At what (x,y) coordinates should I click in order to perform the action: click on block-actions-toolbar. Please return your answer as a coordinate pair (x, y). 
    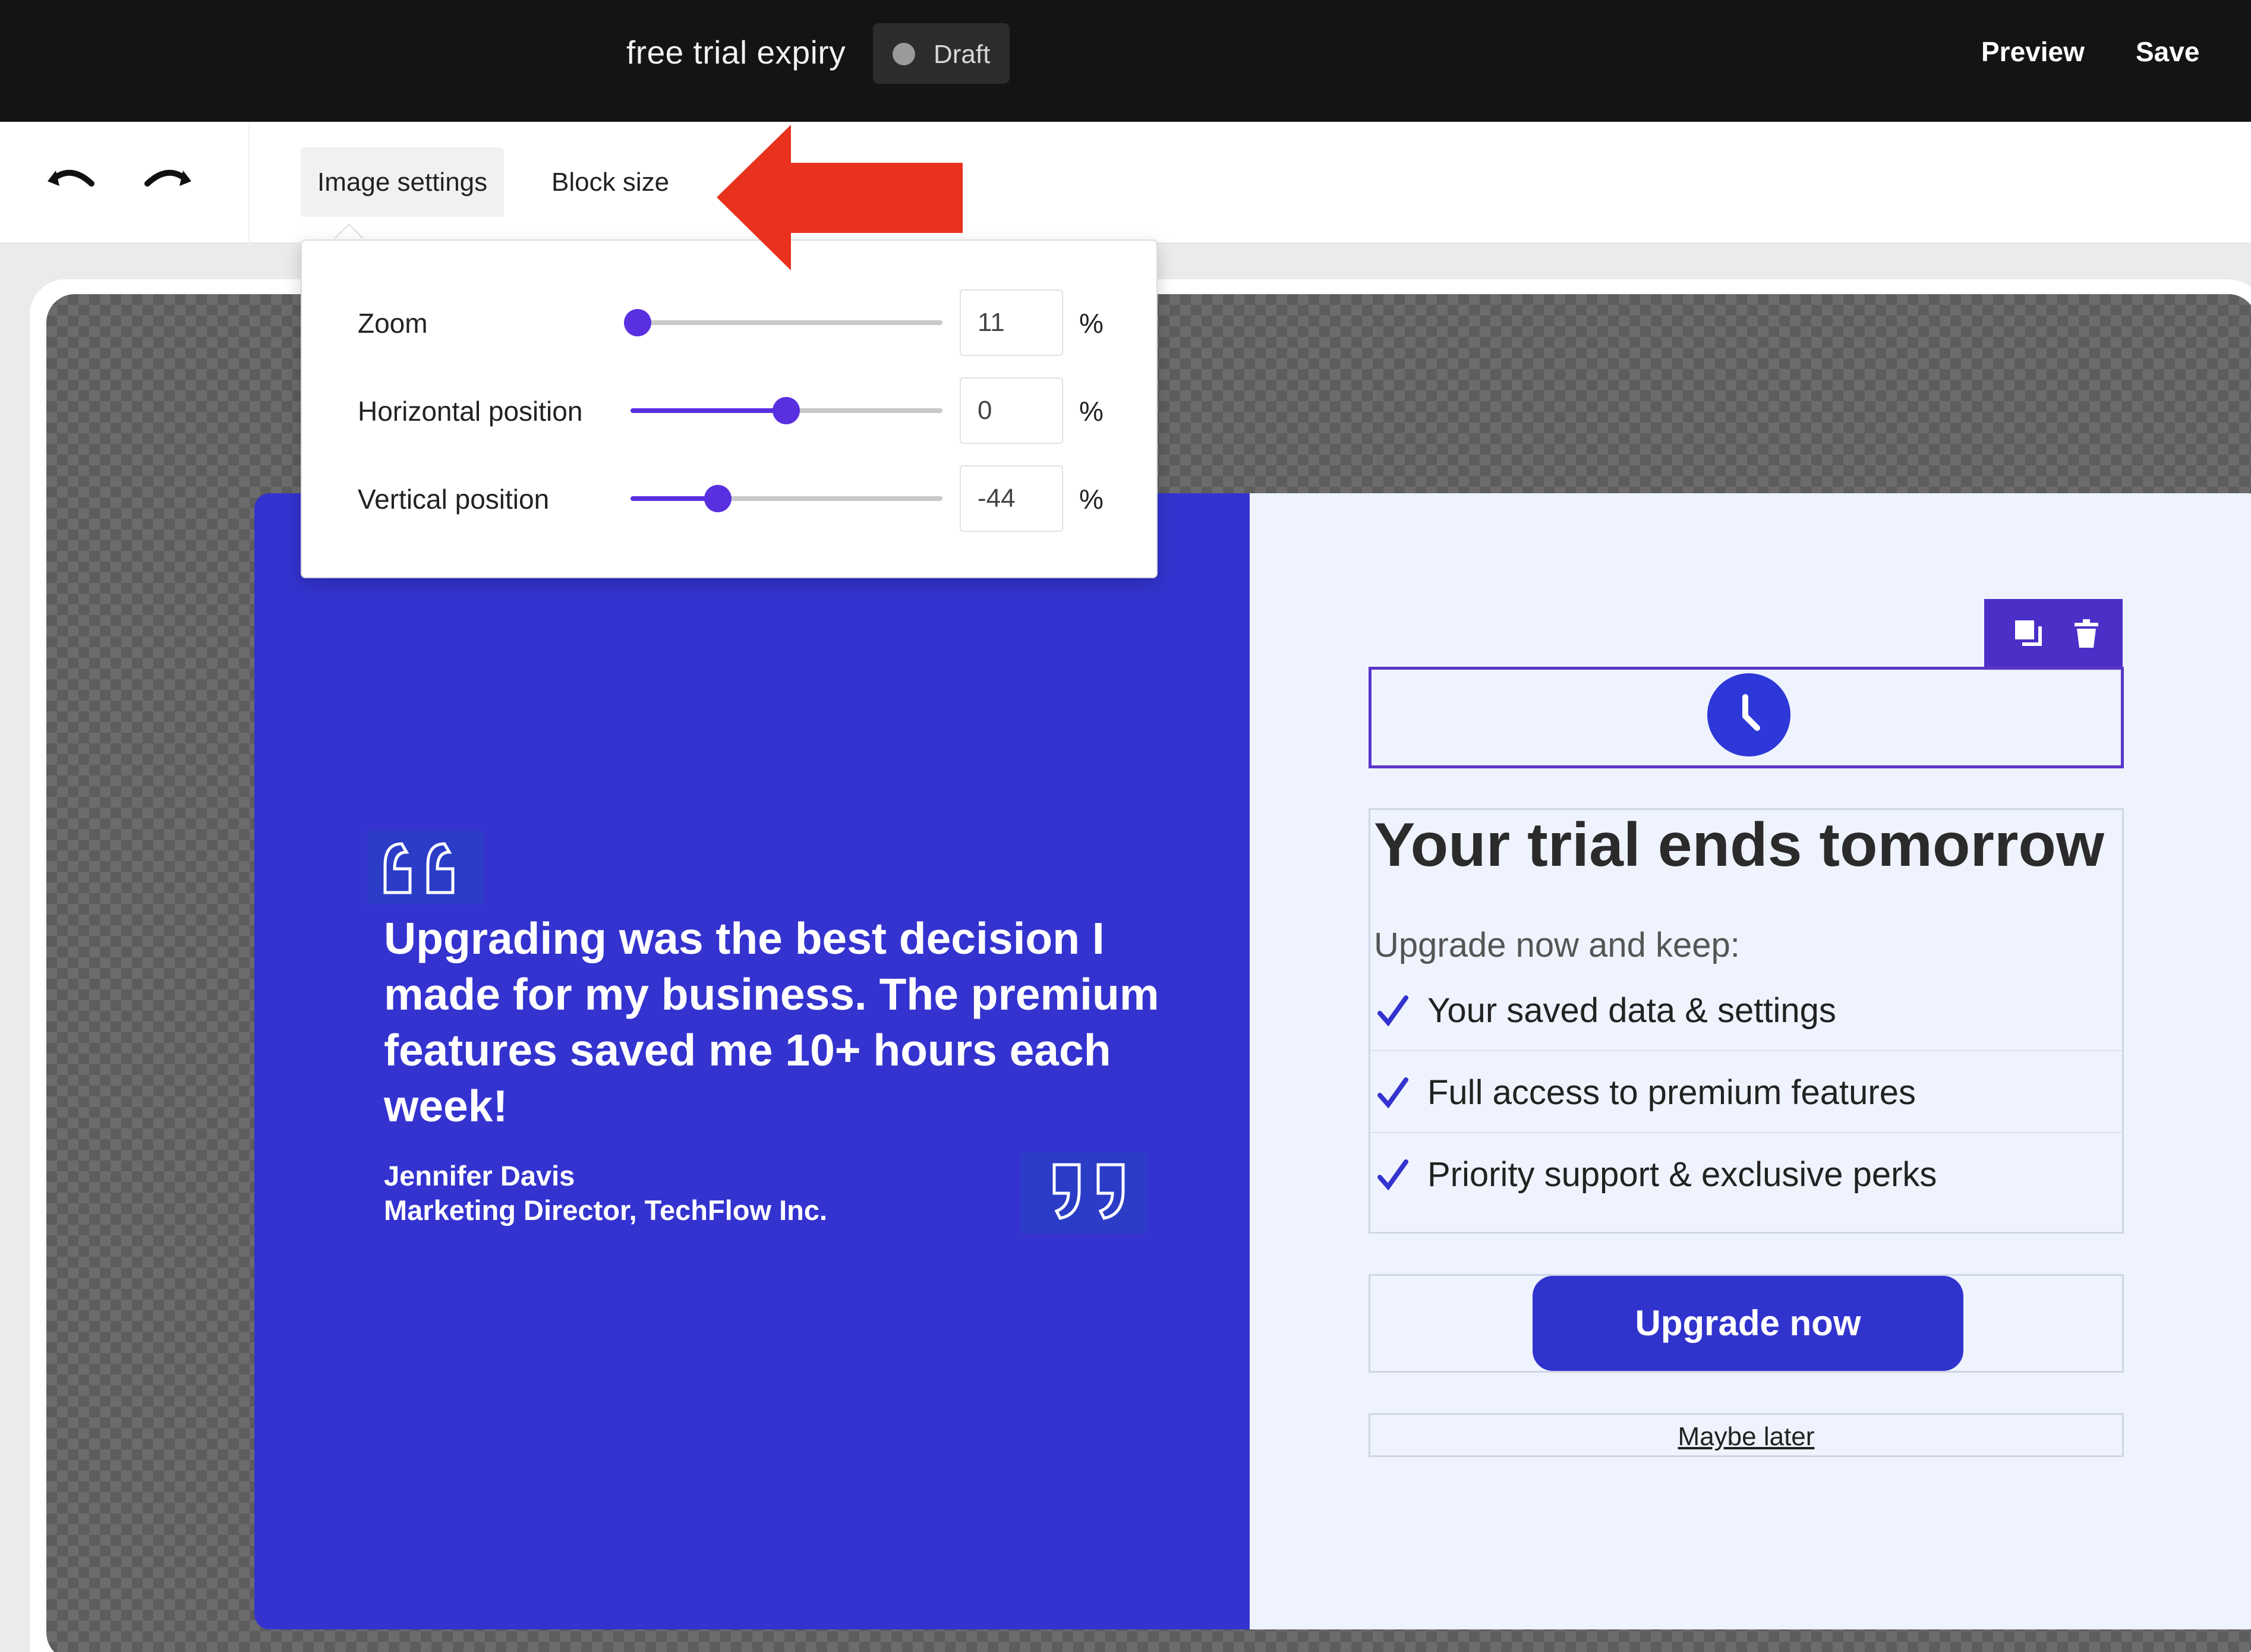
    Looking at the image, I should click on (2053, 633).